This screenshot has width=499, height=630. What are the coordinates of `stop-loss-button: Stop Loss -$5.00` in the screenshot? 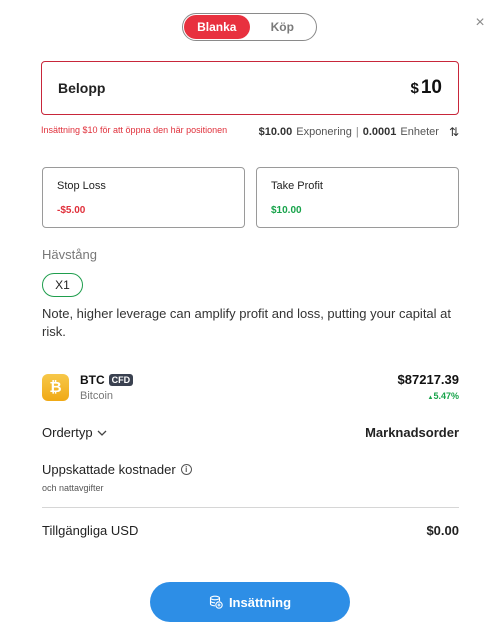 It's located at (143, 197).